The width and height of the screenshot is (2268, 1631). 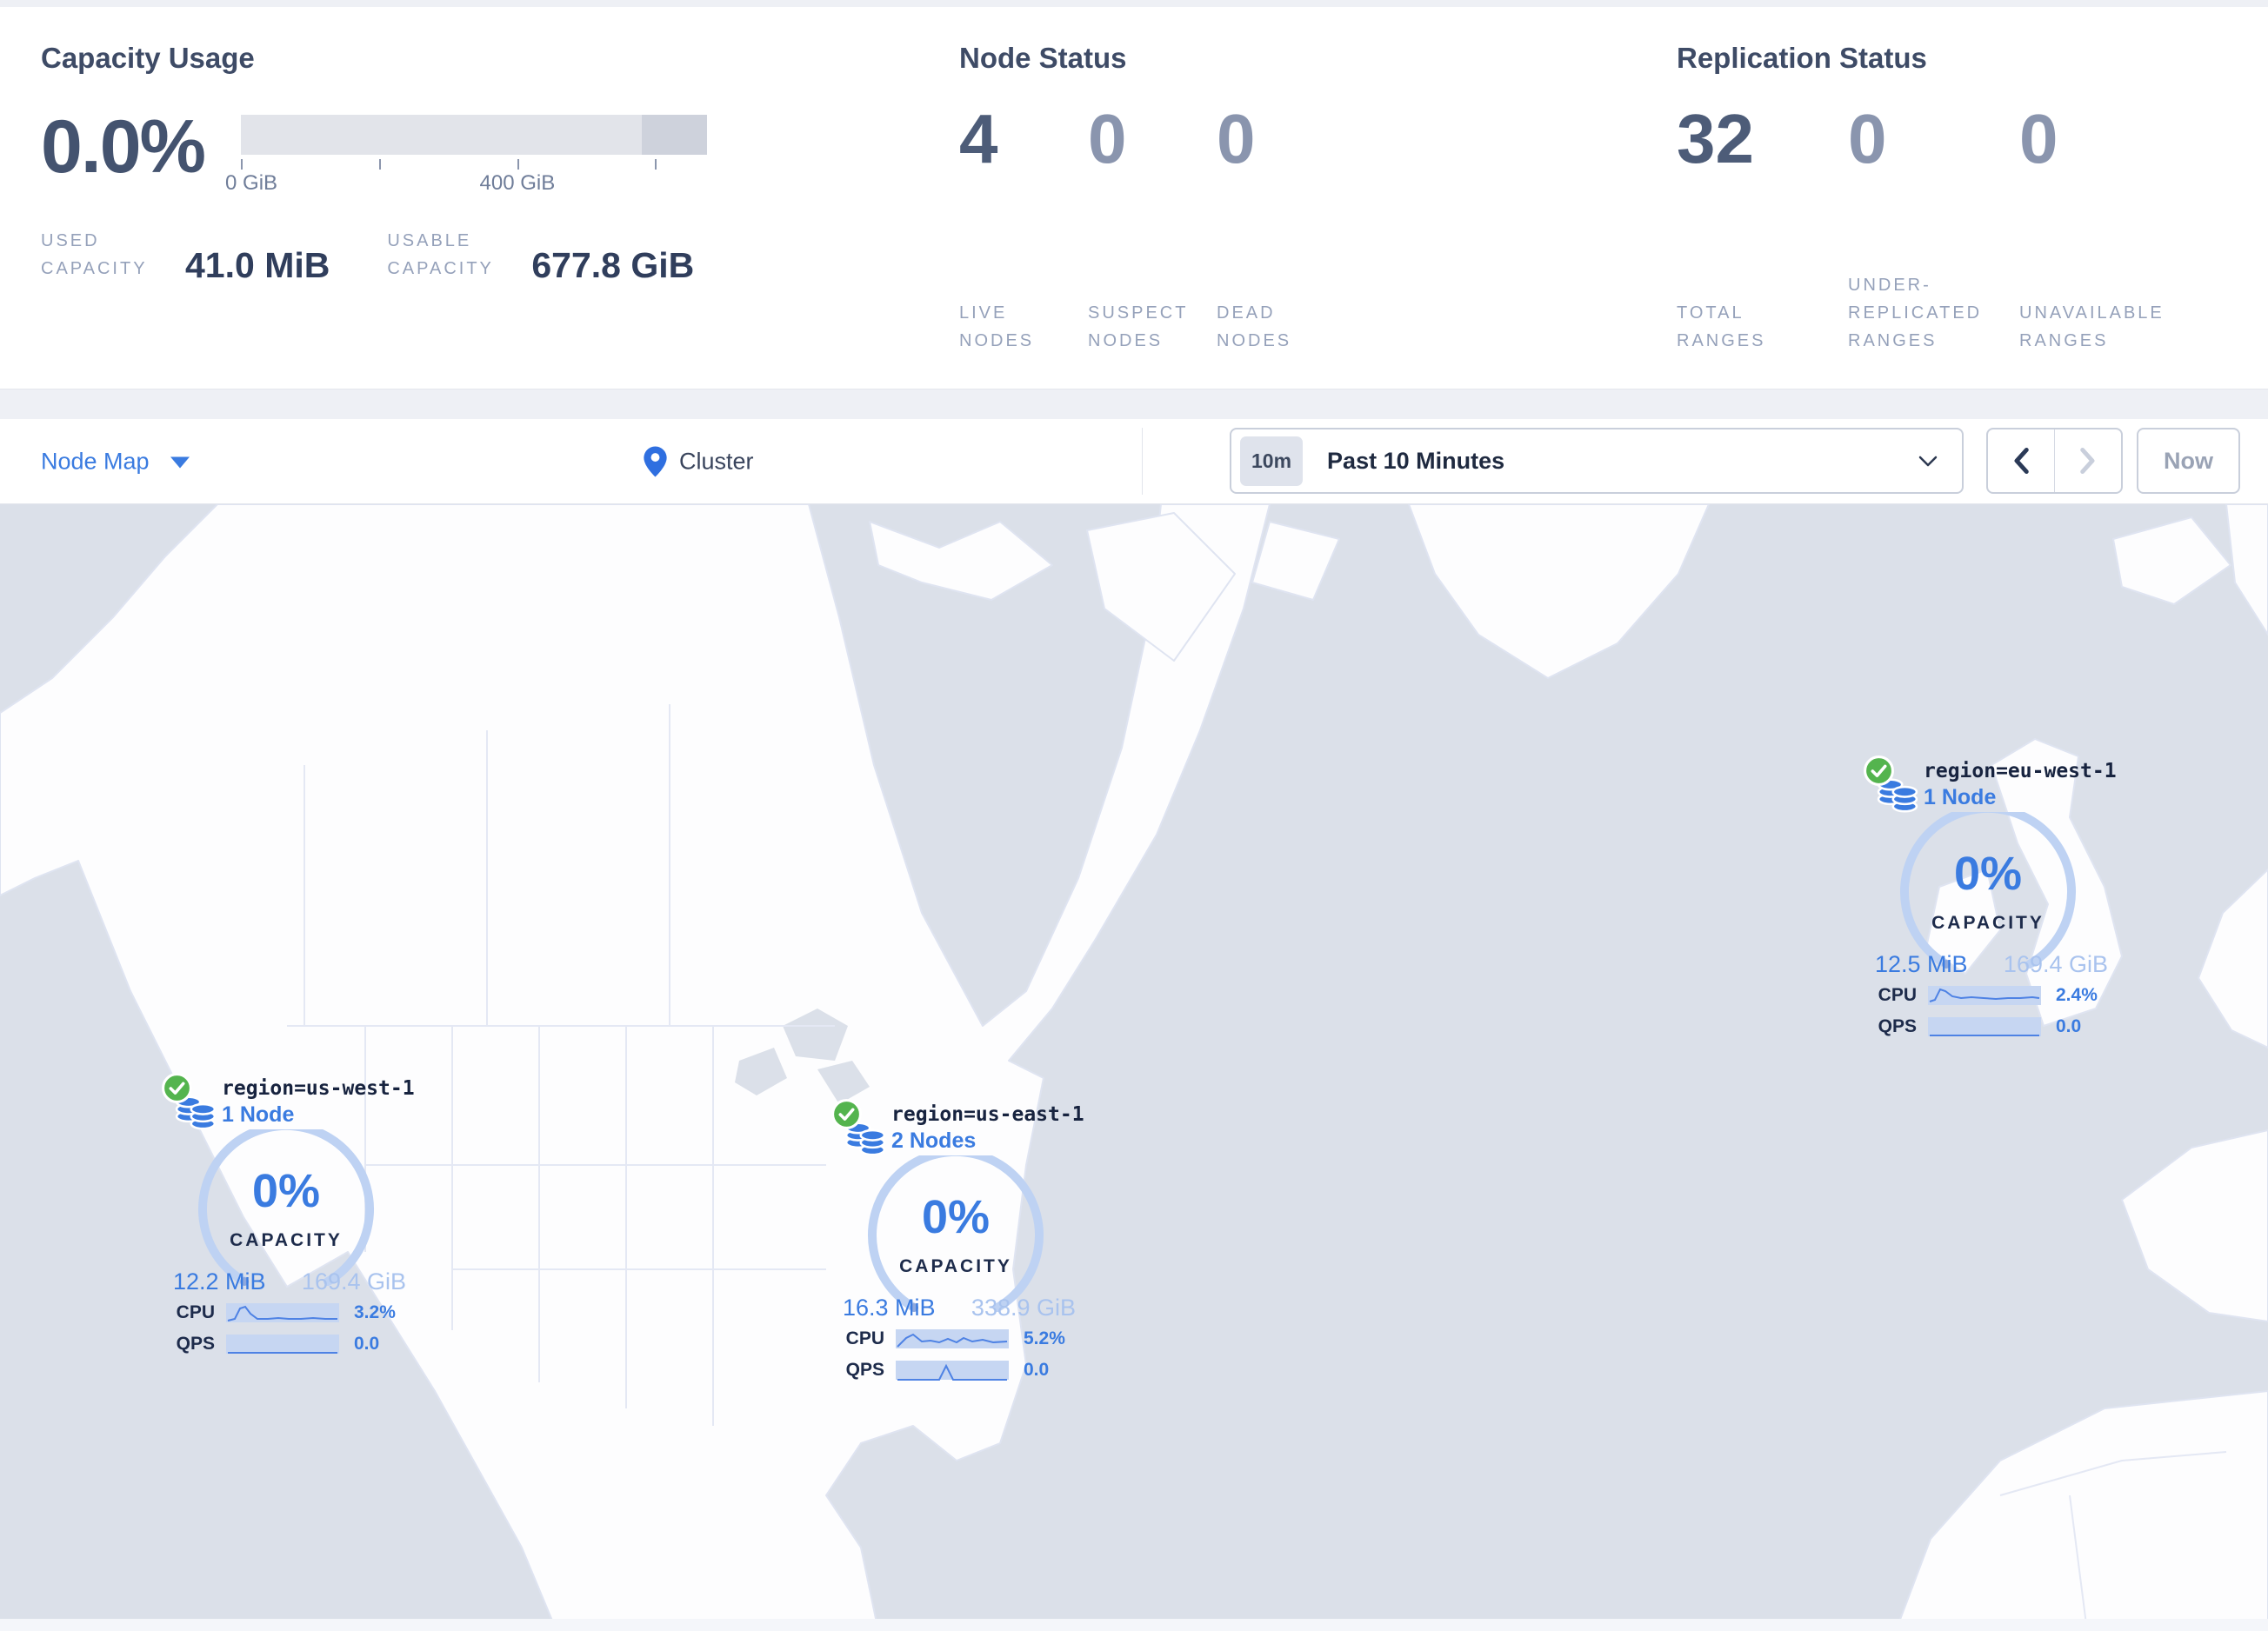 What do you see at coordinates (1044, 1338) in the screenshot?
I see `cpu-value: 5.2%` at bounding box center [1044, 1338].